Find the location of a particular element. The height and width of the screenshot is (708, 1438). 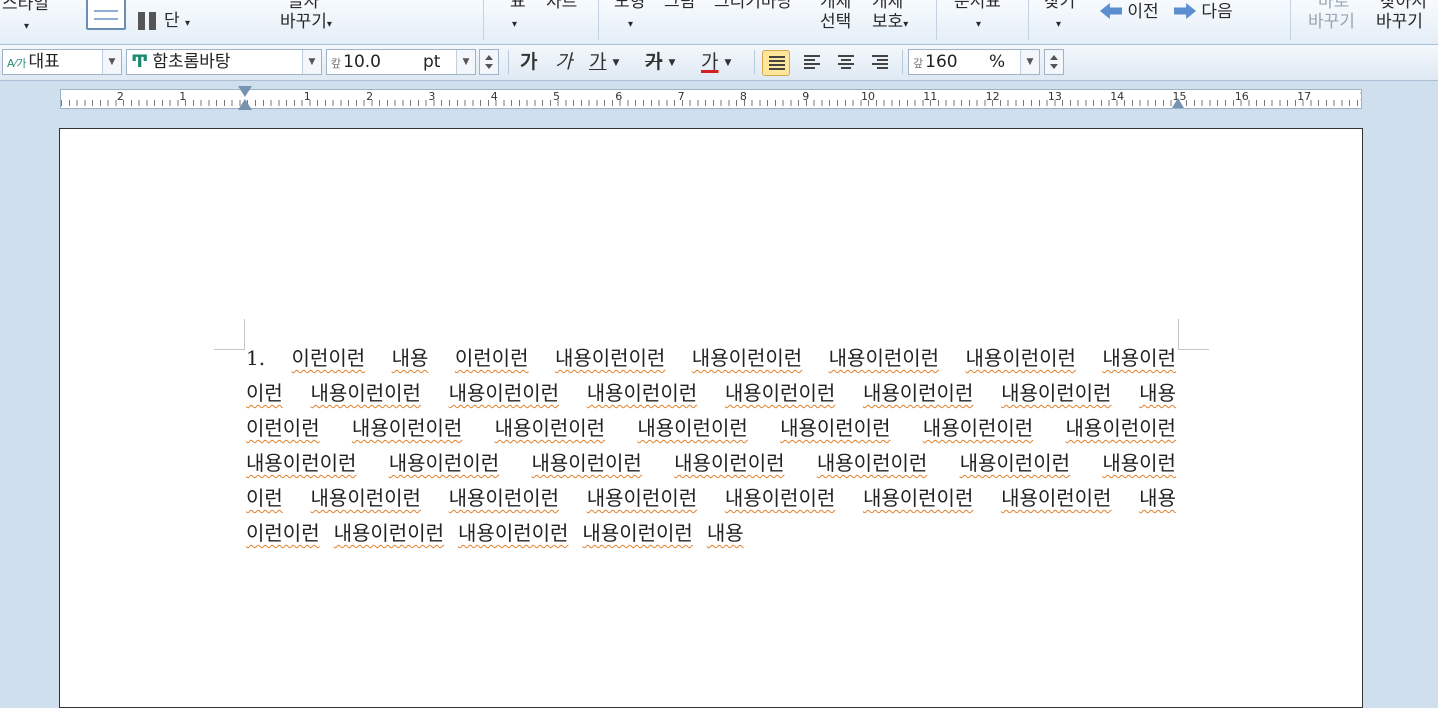

table-button: 표 is located at coordinates (518, 6).